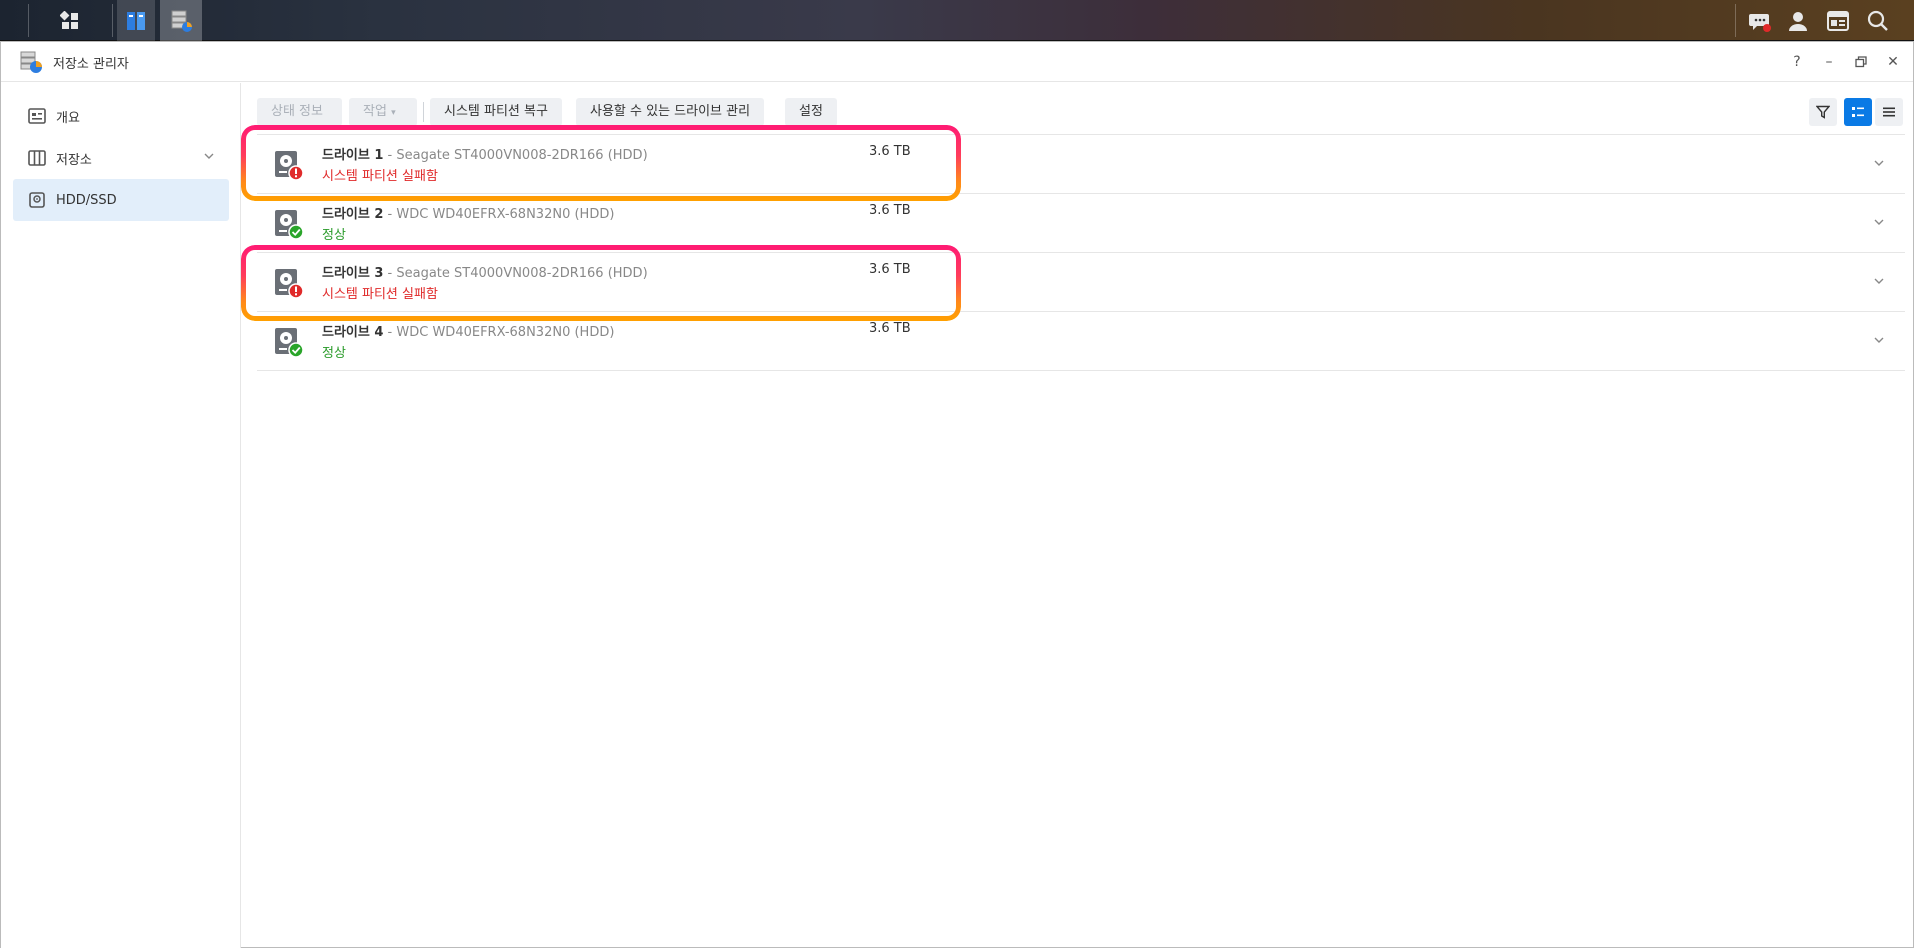 The width and height of the screenshot is (1914, 948). I want to click on search-icon, so click(1878, 21).